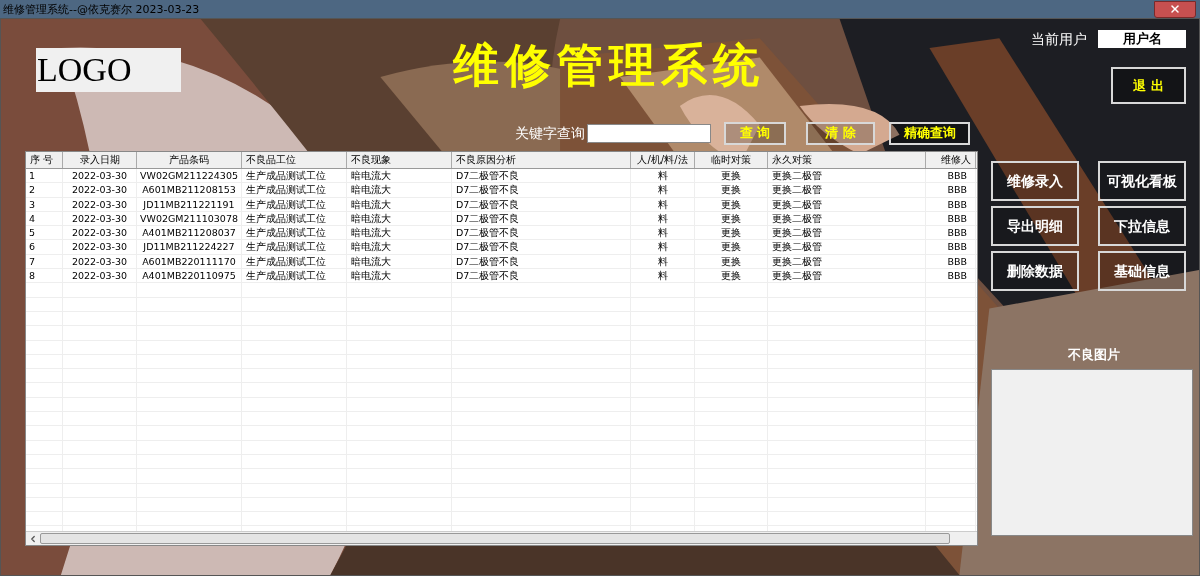 This screenshot has width=1200, height=576. What do you see at coordinates (294, 160) in the screenshot?
I see `column-header: 不良品工位` at bounding box center [294, 160].